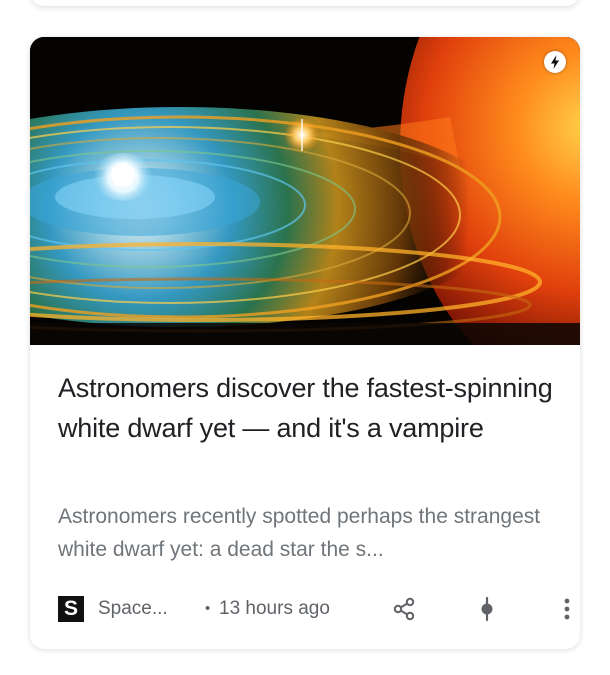  I want to click on publish-time: 13 hours ago, so click(274, 608).